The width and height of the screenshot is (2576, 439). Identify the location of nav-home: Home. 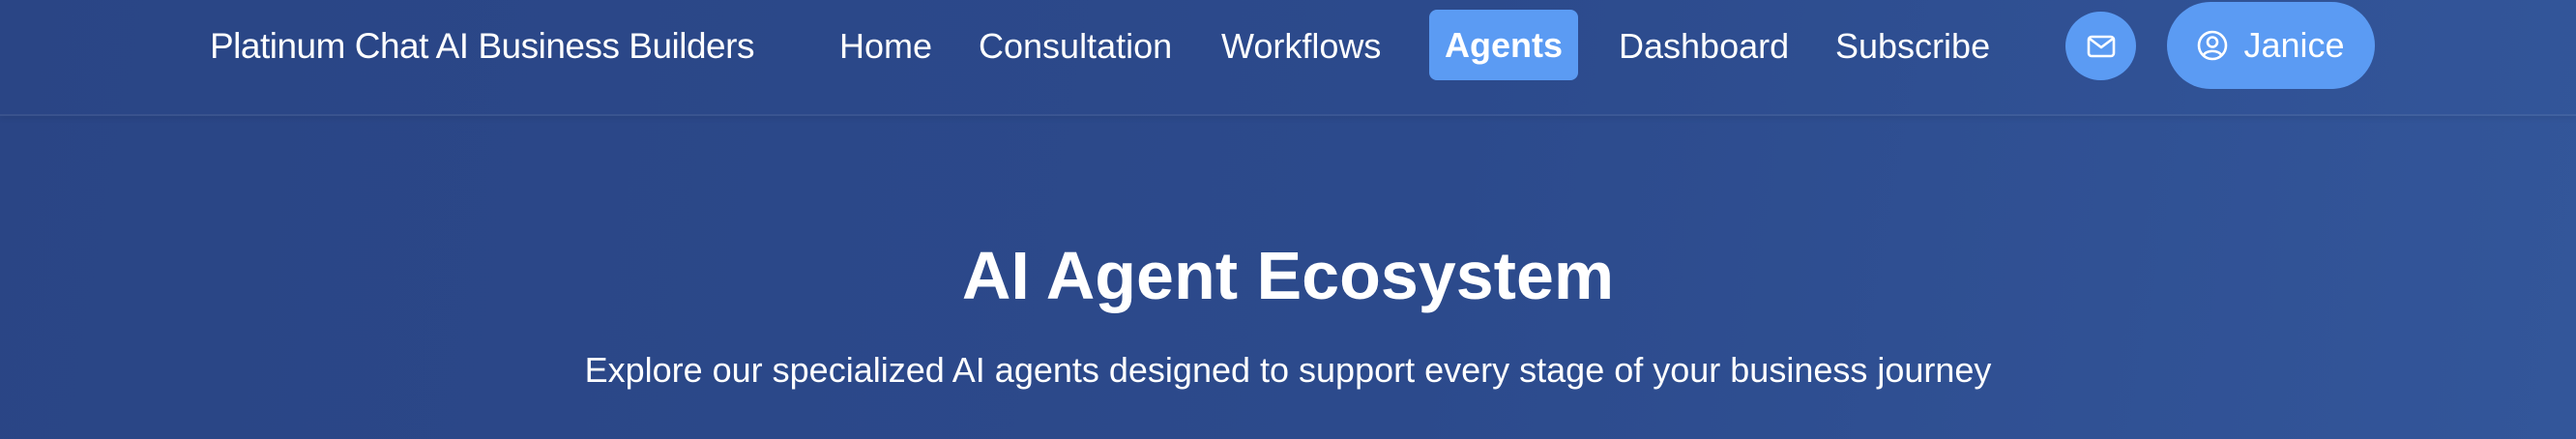
(885, 46).